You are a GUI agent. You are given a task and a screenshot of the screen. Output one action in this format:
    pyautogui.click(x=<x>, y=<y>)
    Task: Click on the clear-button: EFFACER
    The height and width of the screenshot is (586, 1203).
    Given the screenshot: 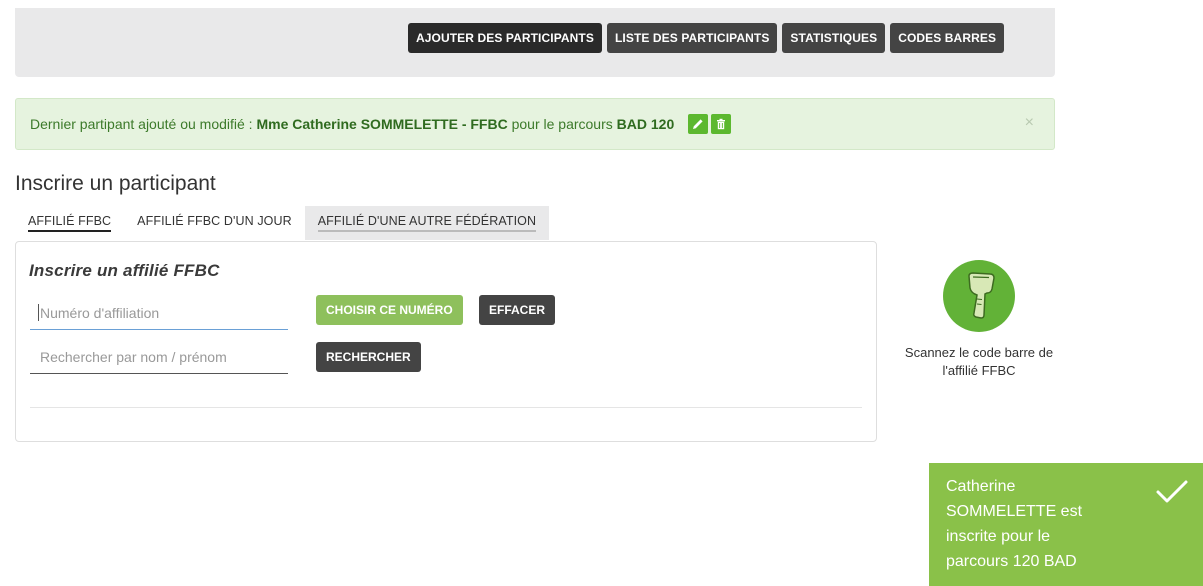 What is the action you would take?
    pyautogui.click(x=517, y=310)
    